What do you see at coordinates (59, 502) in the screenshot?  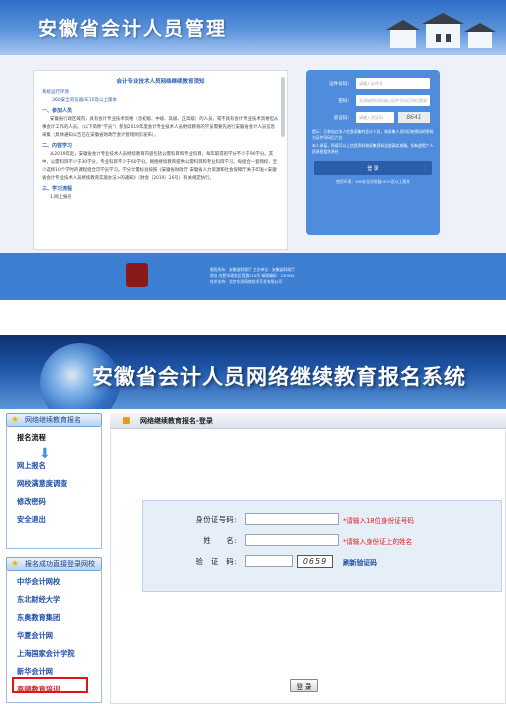 I see `sidebar-item-change-password: 修改密码` at bounding box center [59, 502].